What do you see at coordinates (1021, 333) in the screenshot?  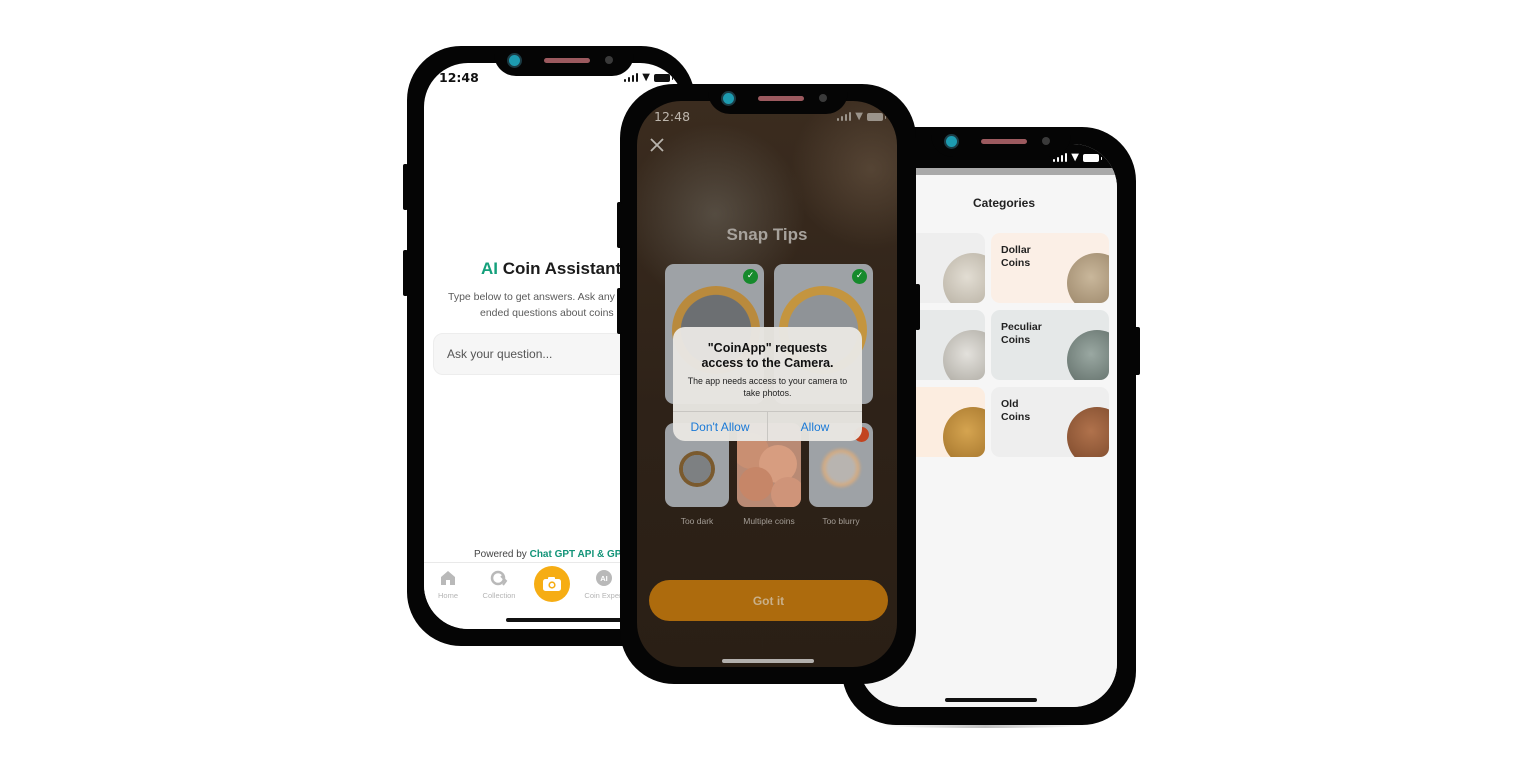 I see `category-label: Peculiar Coins` at bounding box center [1021, 333].